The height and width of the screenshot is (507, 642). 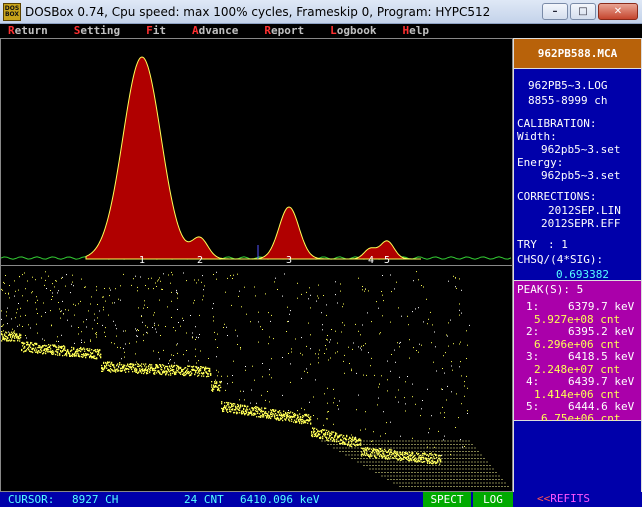 What do you see at coordinates (540, 162) in the screenshot?
I see `energy-label: Energy:` at bounding box center [540, 162].